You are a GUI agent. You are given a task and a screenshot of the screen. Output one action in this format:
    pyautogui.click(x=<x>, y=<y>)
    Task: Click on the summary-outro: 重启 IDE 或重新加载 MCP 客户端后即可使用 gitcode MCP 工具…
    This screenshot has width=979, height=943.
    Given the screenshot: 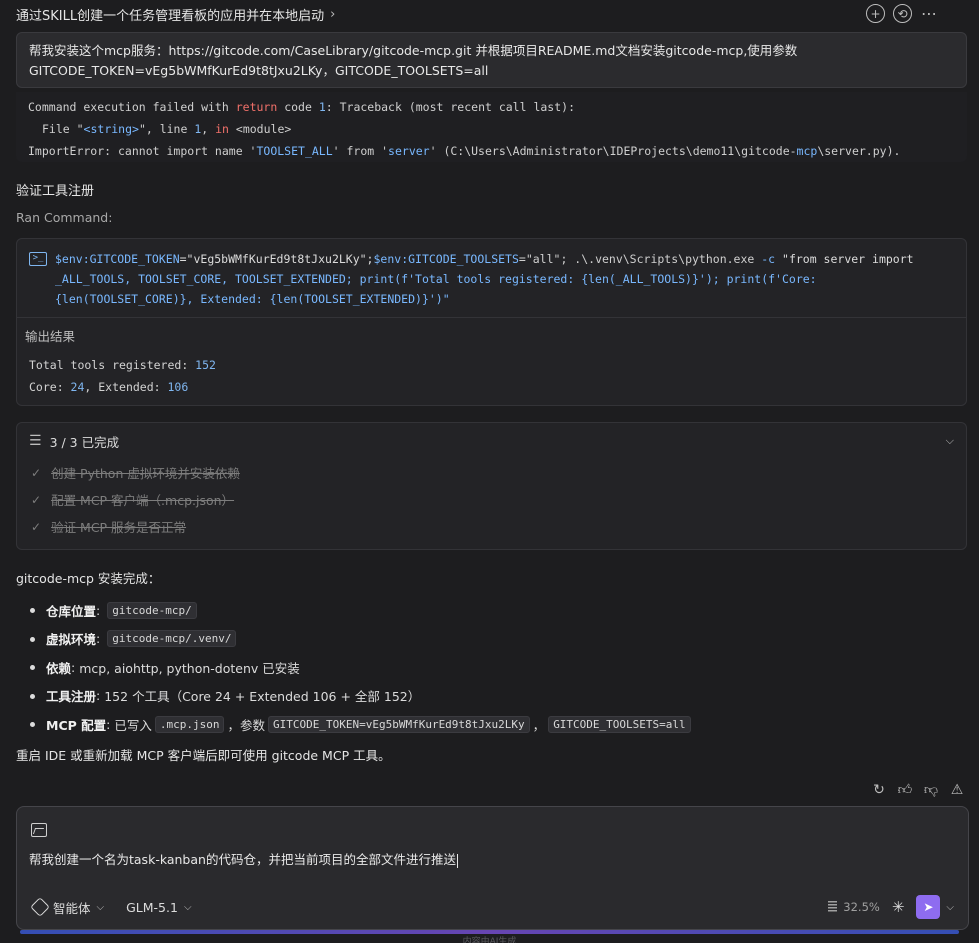 What is the action you would take?
    pyautogui.click(x=203, y=755)
    